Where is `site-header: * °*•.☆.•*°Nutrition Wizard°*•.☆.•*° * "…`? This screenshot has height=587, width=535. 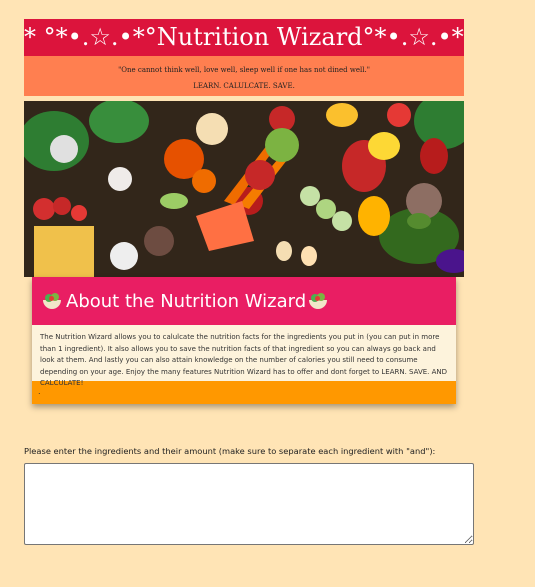
site-header: * °*•.☆.•*°Nutrition Wizard°*•.☆.•*° * "… is located at coordinates (244, 57).